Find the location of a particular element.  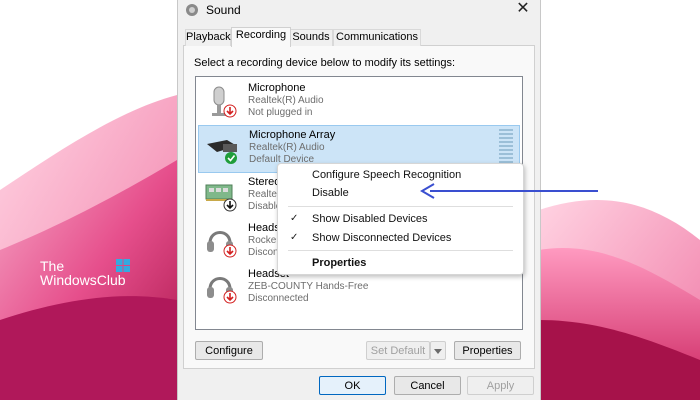

sound-card-icon is located at coordinates (221, 198).